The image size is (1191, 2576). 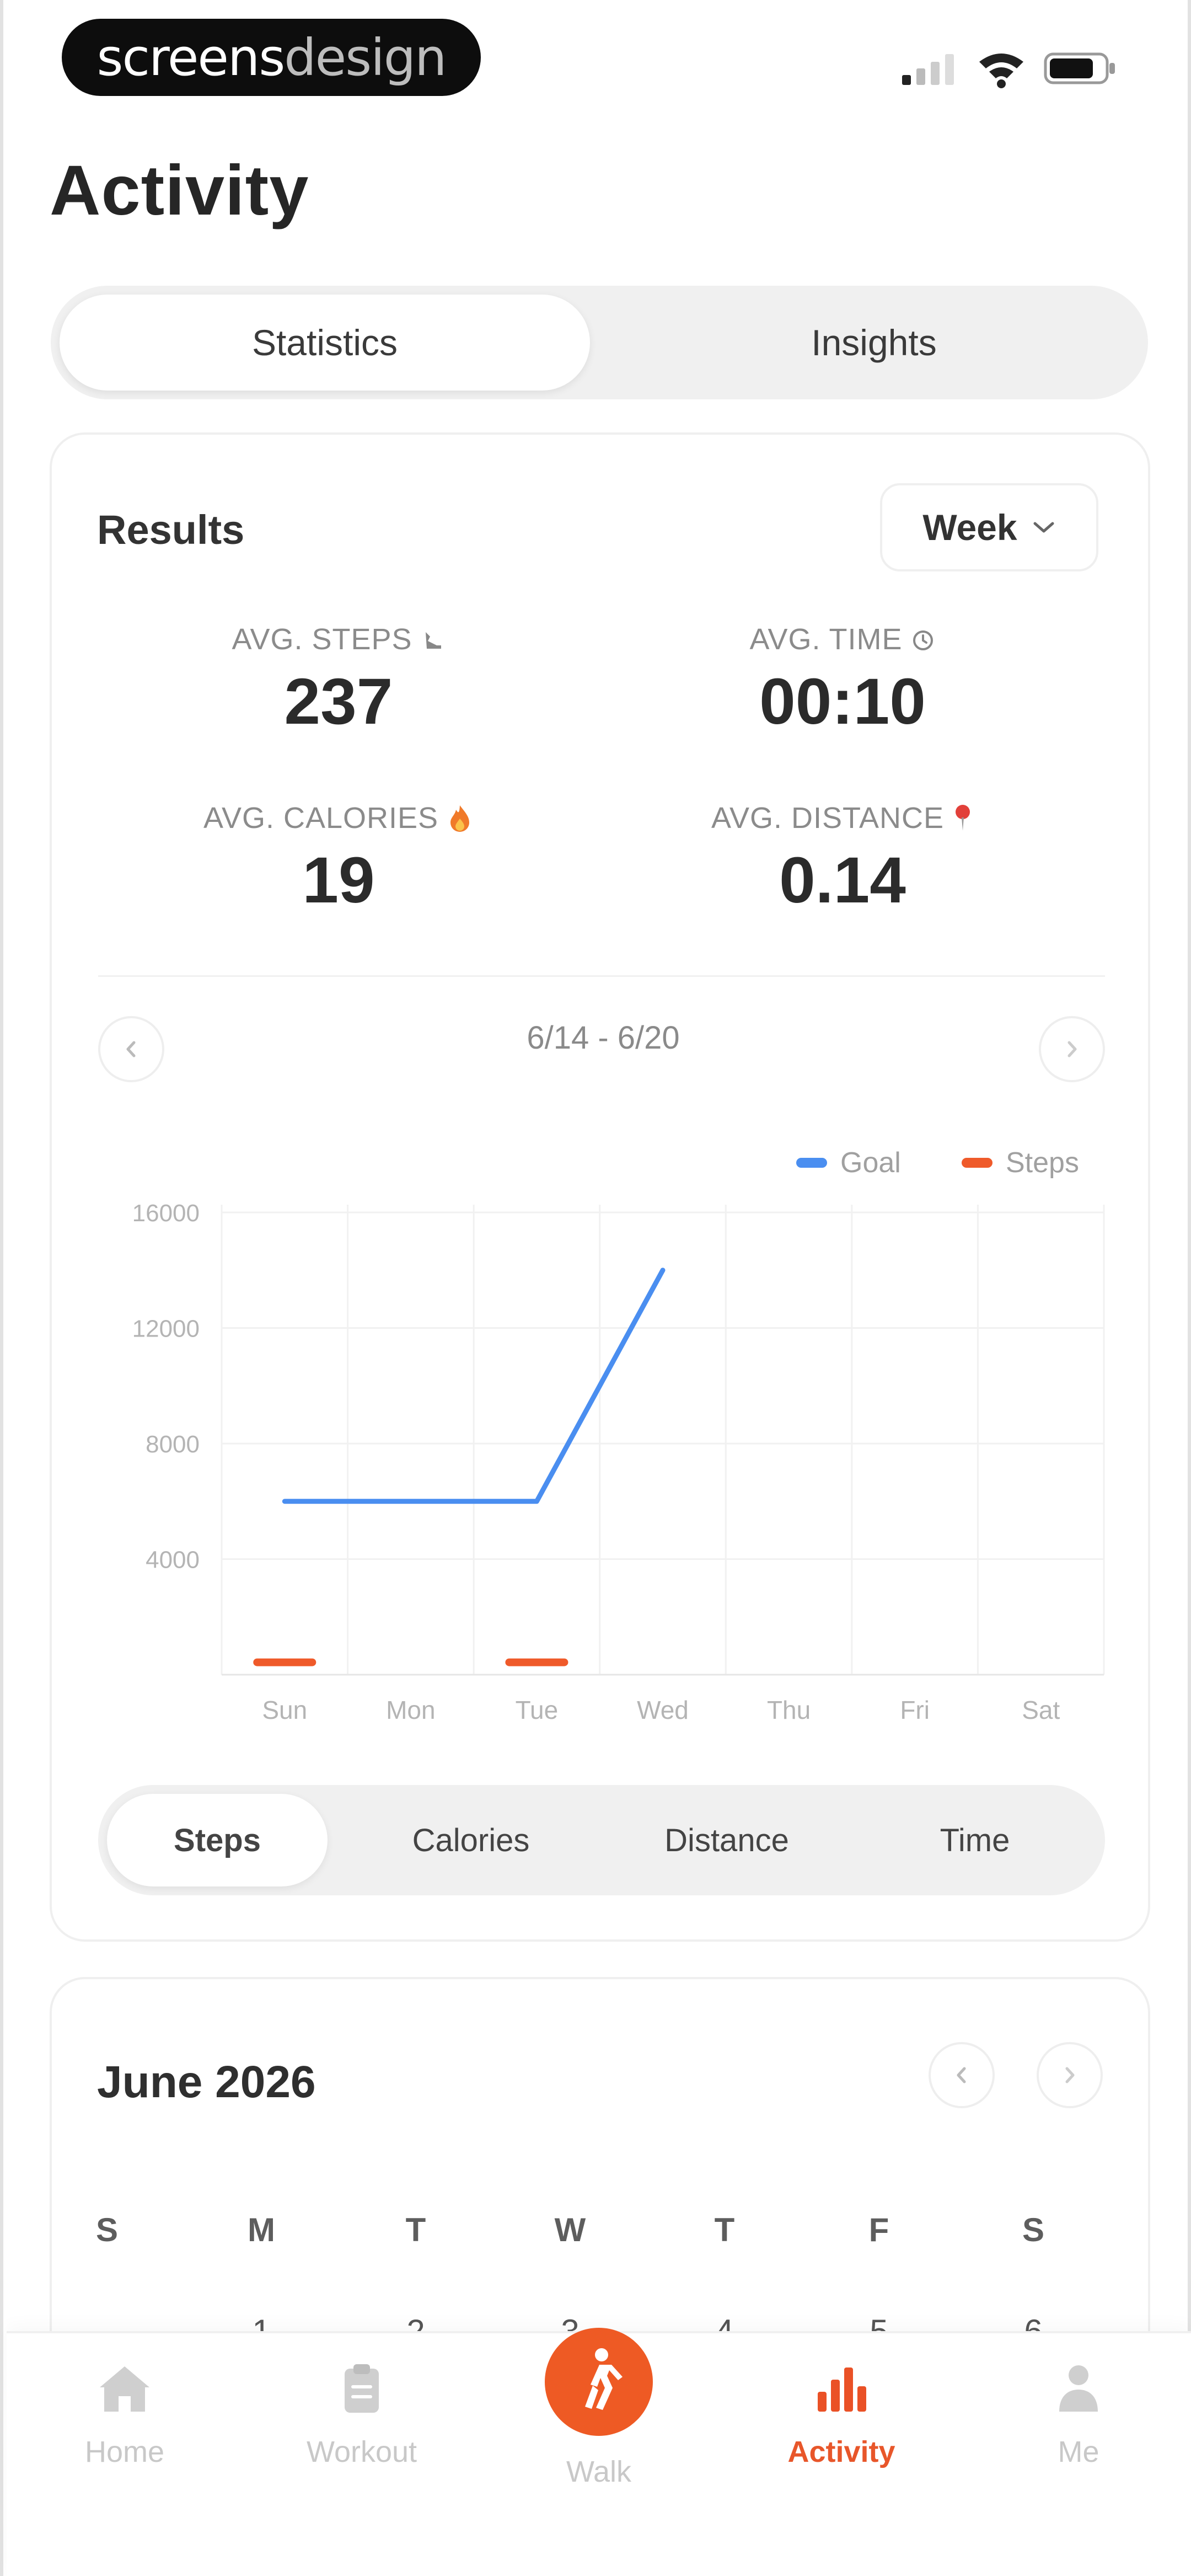 What do you see at coordinates (1078, 2388) in the screenshot?
I see `person-icon` at bounding box center [1078, 2388].